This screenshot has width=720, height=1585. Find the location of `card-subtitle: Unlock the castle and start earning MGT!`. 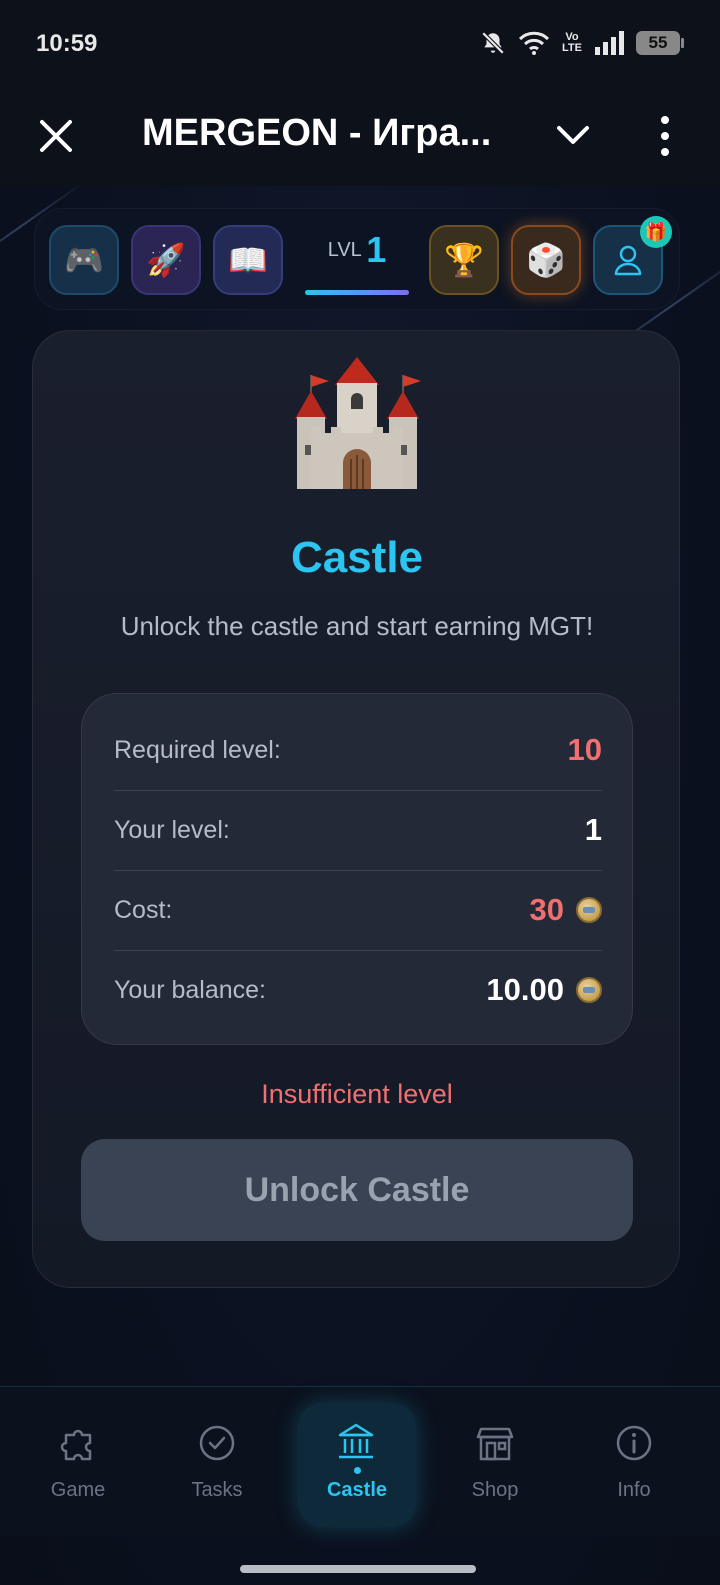

card-subtitle: Unlock the castle and start earning MGT! is located at coordinates (357, 626).